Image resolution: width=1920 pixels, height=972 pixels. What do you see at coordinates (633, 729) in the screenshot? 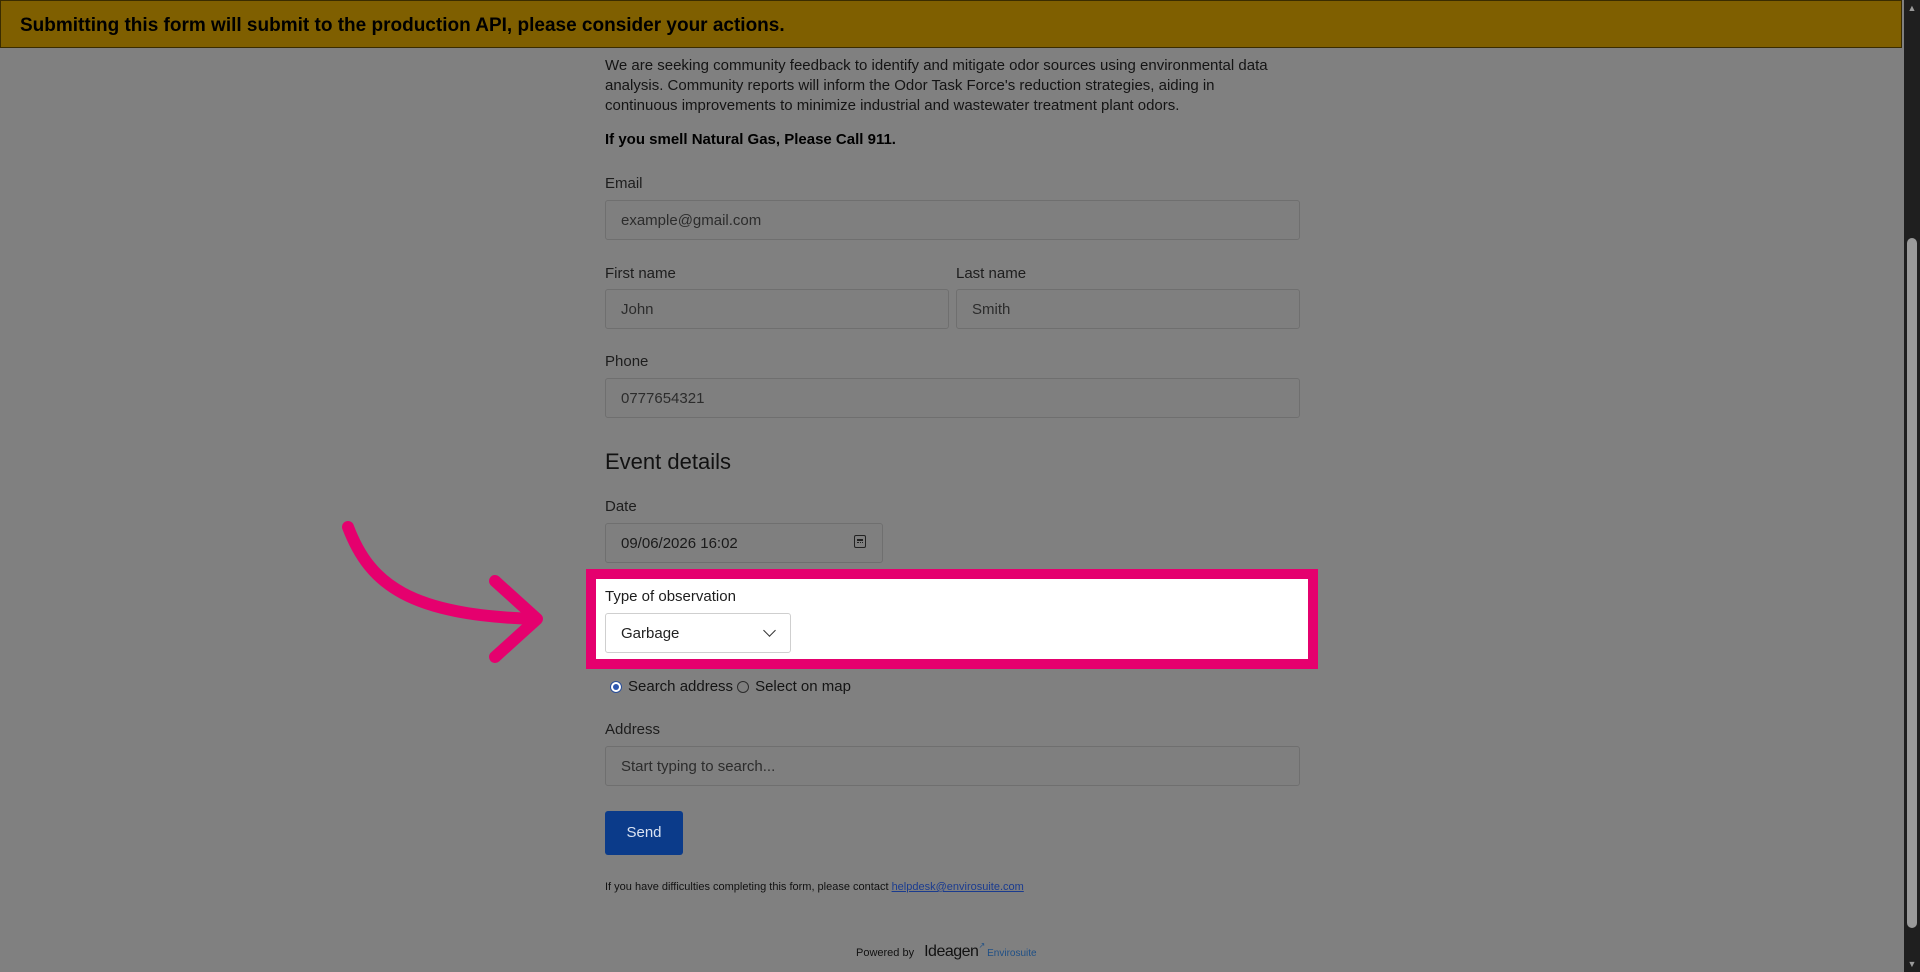
I see `address-label: Address` at bounding box center [633, 729].